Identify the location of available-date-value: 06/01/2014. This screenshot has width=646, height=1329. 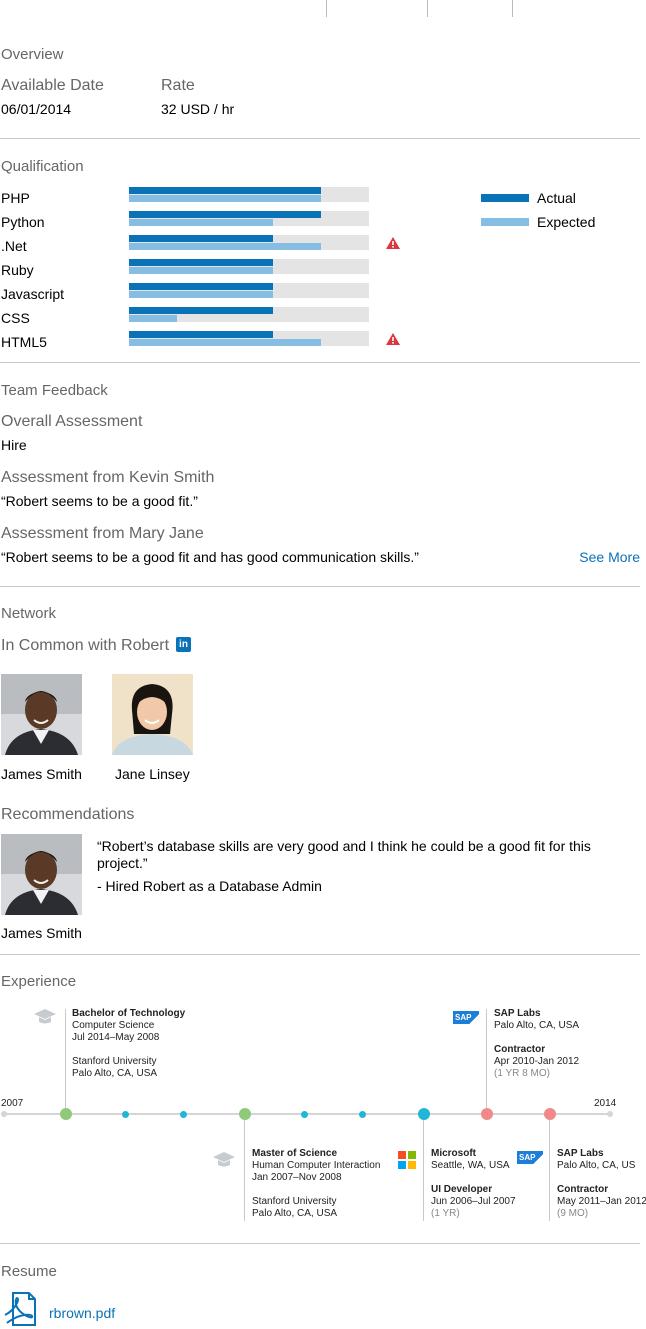
(36, 109).